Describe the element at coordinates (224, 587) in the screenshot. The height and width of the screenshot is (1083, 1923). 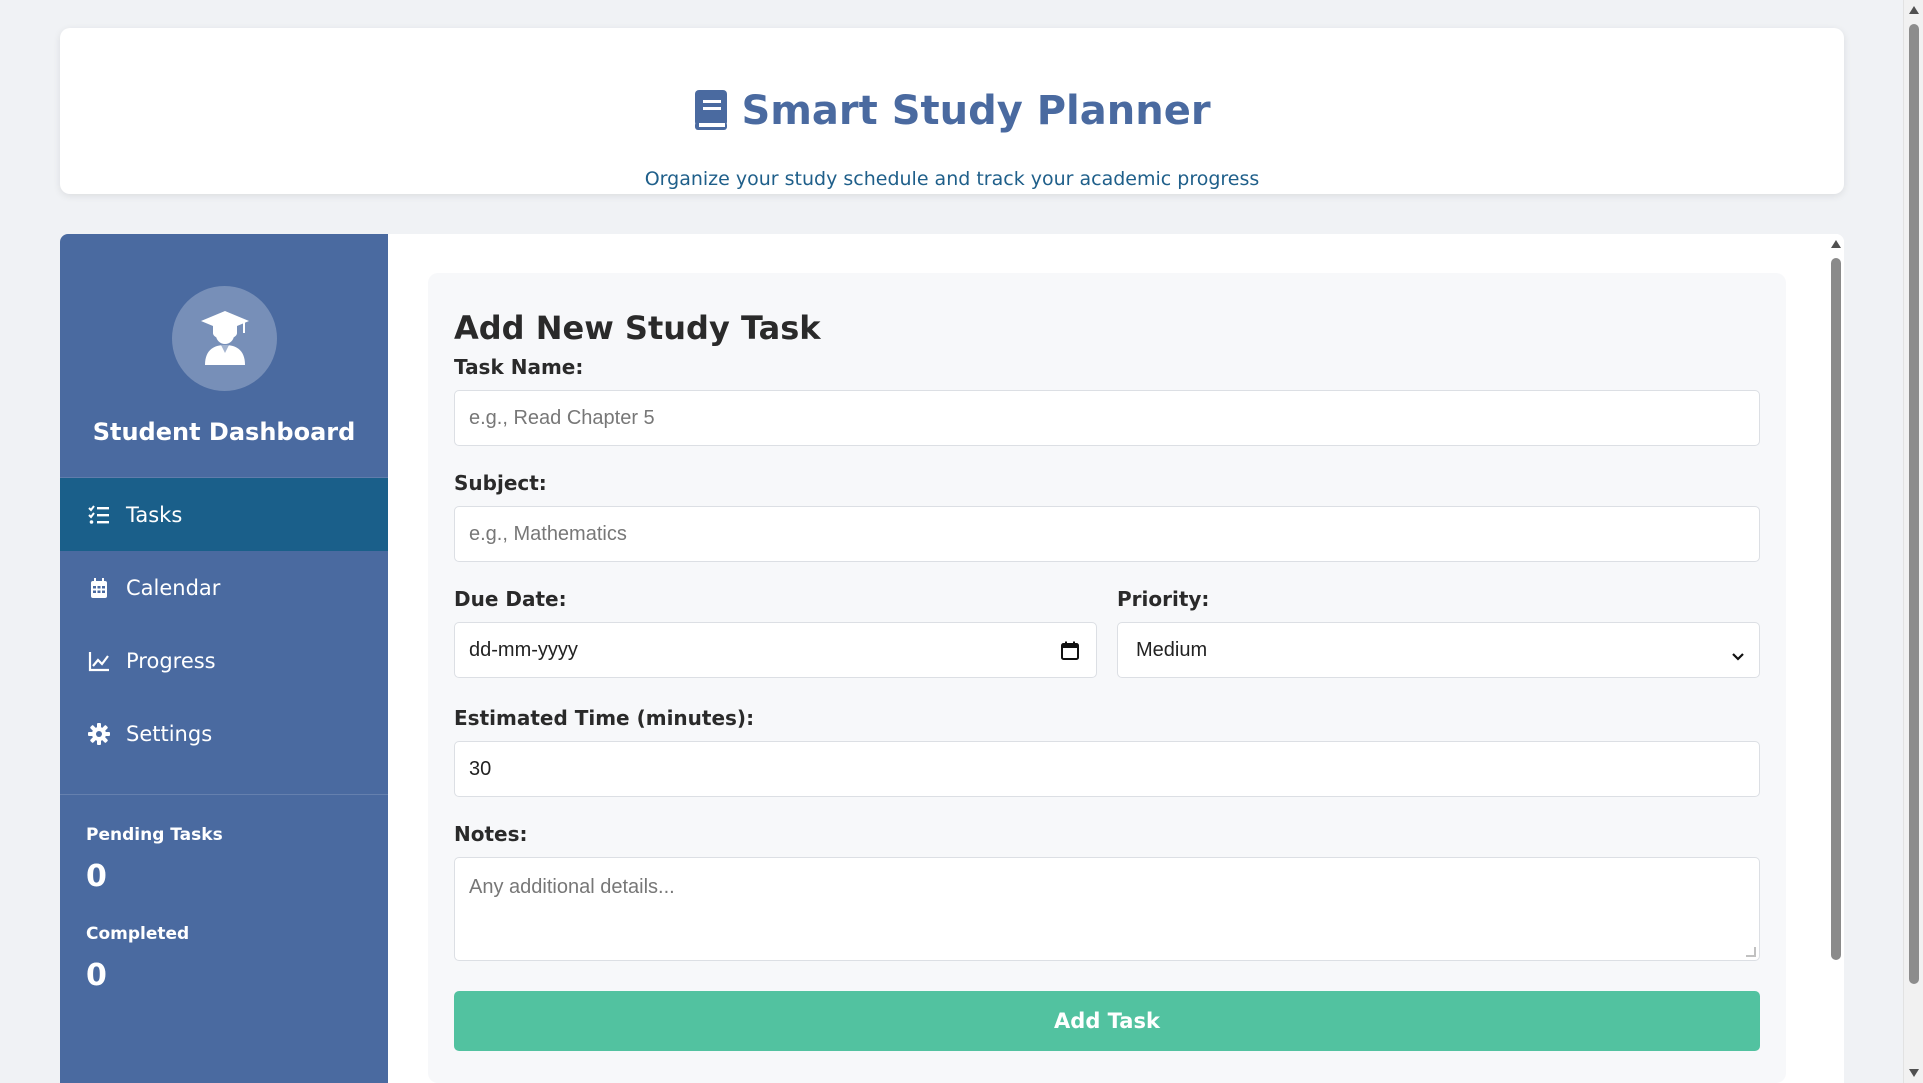
I see `sidebar-item-calendar: Calendar` at that location.